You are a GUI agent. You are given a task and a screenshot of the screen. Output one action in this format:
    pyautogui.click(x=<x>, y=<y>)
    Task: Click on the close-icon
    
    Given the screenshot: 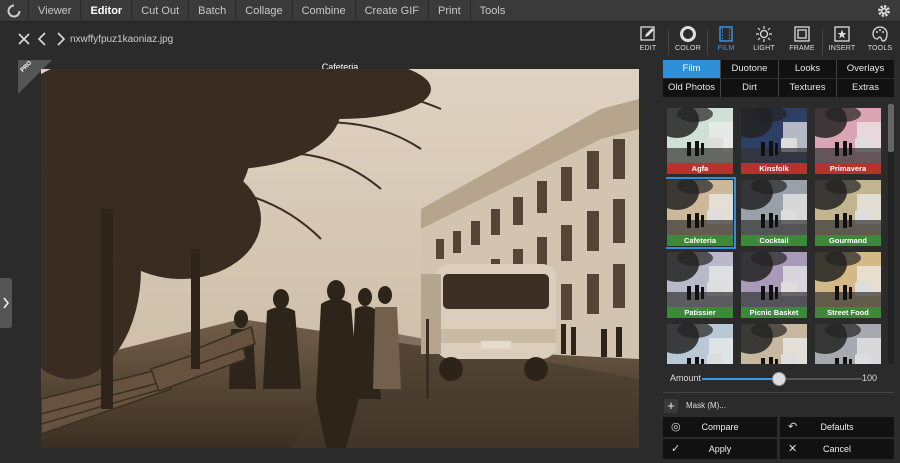 What is the action you would take?
    pyautogui.click(x=24, y=39)
    